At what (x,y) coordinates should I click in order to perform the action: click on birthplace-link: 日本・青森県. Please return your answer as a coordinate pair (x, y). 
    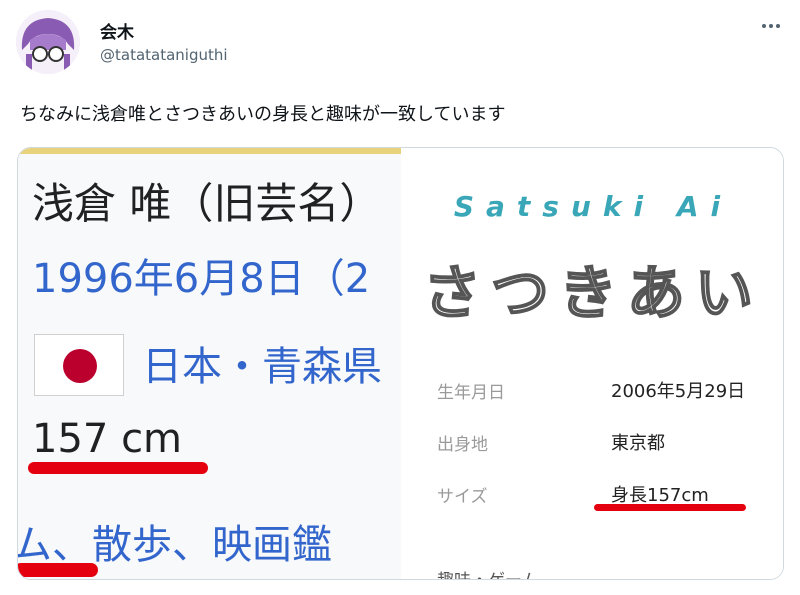
    Looking at the image, I should click on (262, 367).